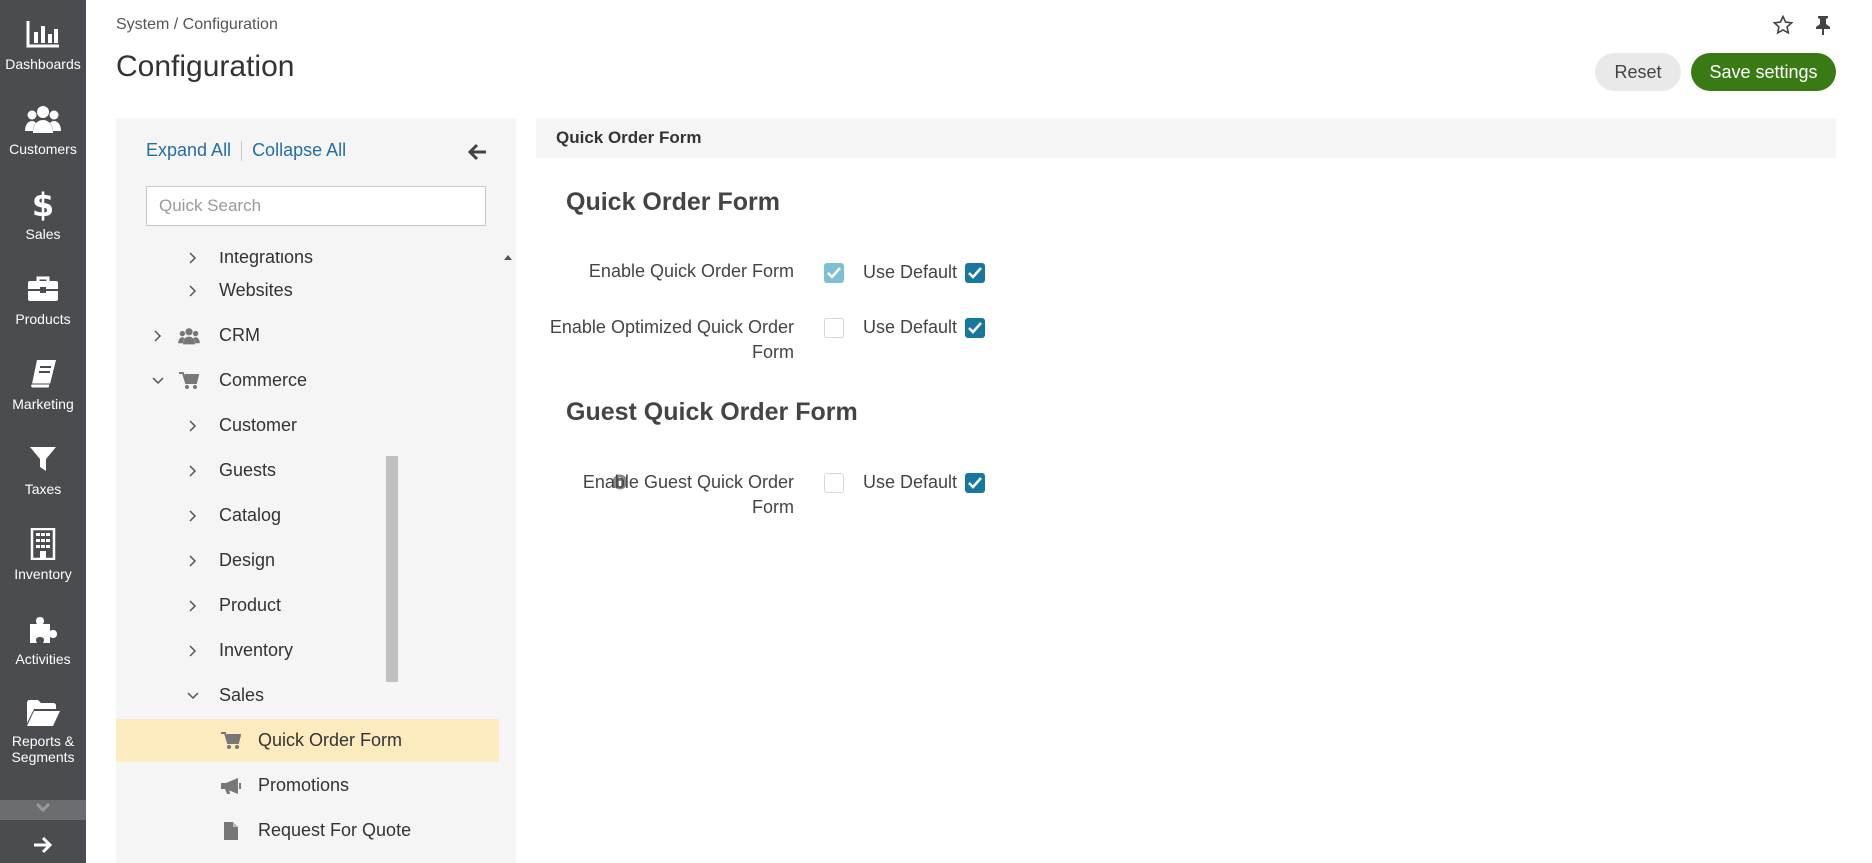 The width and height of the screenshot is (1872, 863). Describe the element at coordinates (307, 605) in the screenshot. I see `tree-item-product: Product` at that location.